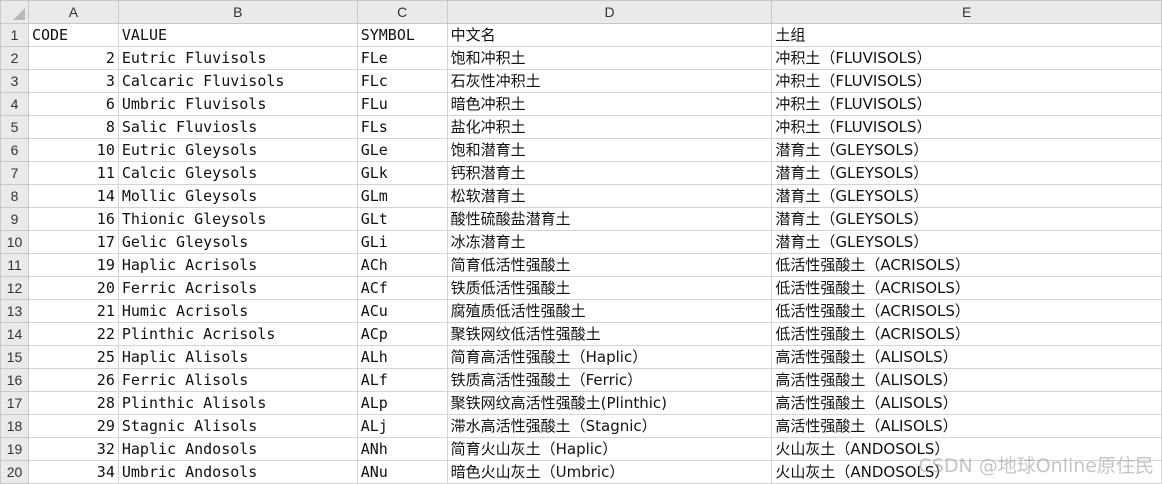 The image size is (1162, 484). Describe the element at coordinates (237, 288) in the screenshot. I see `cell-b: Ferric Acrisols` at that location.